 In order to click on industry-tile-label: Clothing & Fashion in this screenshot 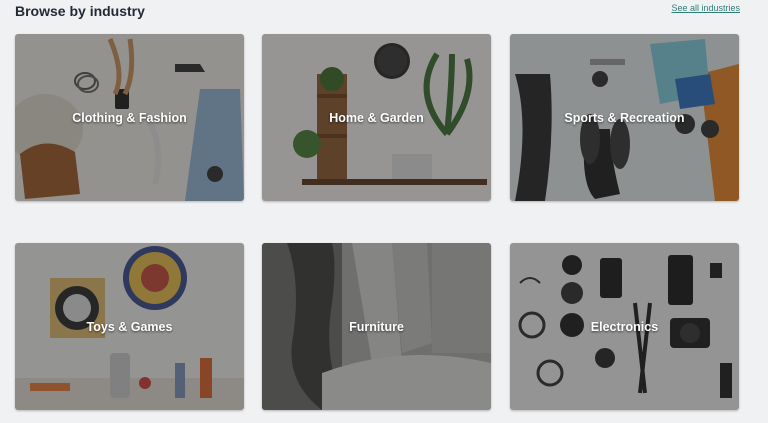, I will do `click(129, 117)`.